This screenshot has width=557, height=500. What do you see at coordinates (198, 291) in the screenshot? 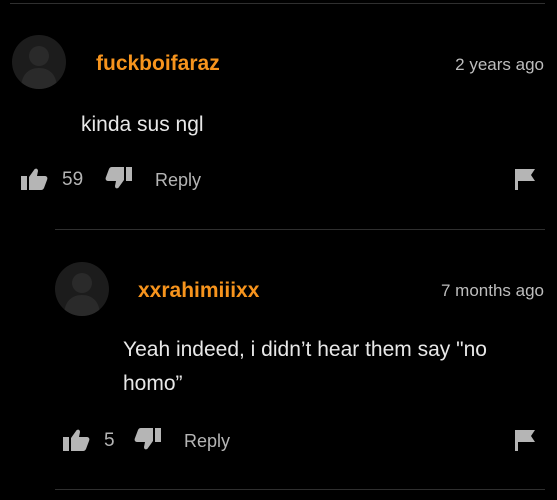
I see `comment-username: xxrahimiiixx` at bounding box center [198, 291].